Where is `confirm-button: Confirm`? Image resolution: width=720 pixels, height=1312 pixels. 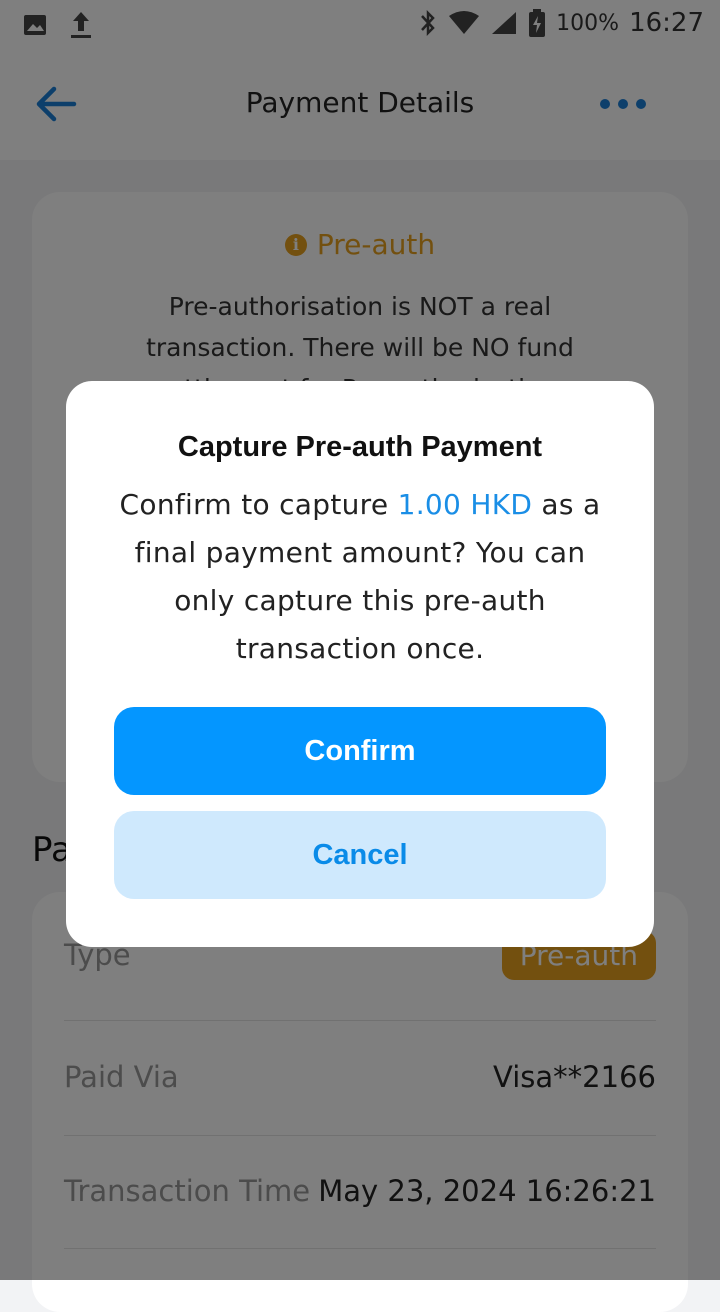
confirm-button: Confirm is located at coordinates (360, 751).